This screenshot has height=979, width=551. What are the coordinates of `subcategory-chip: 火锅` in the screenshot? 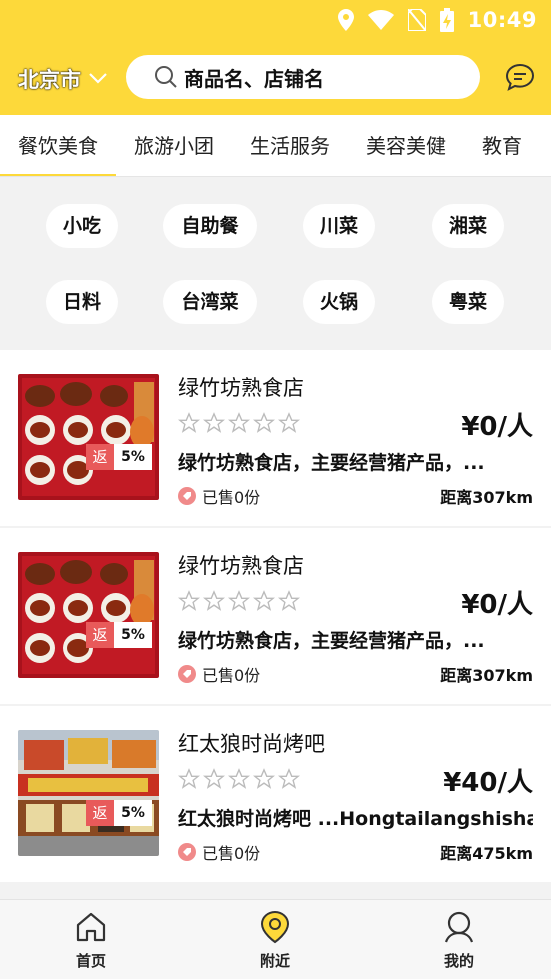 It's located at (339, 302).